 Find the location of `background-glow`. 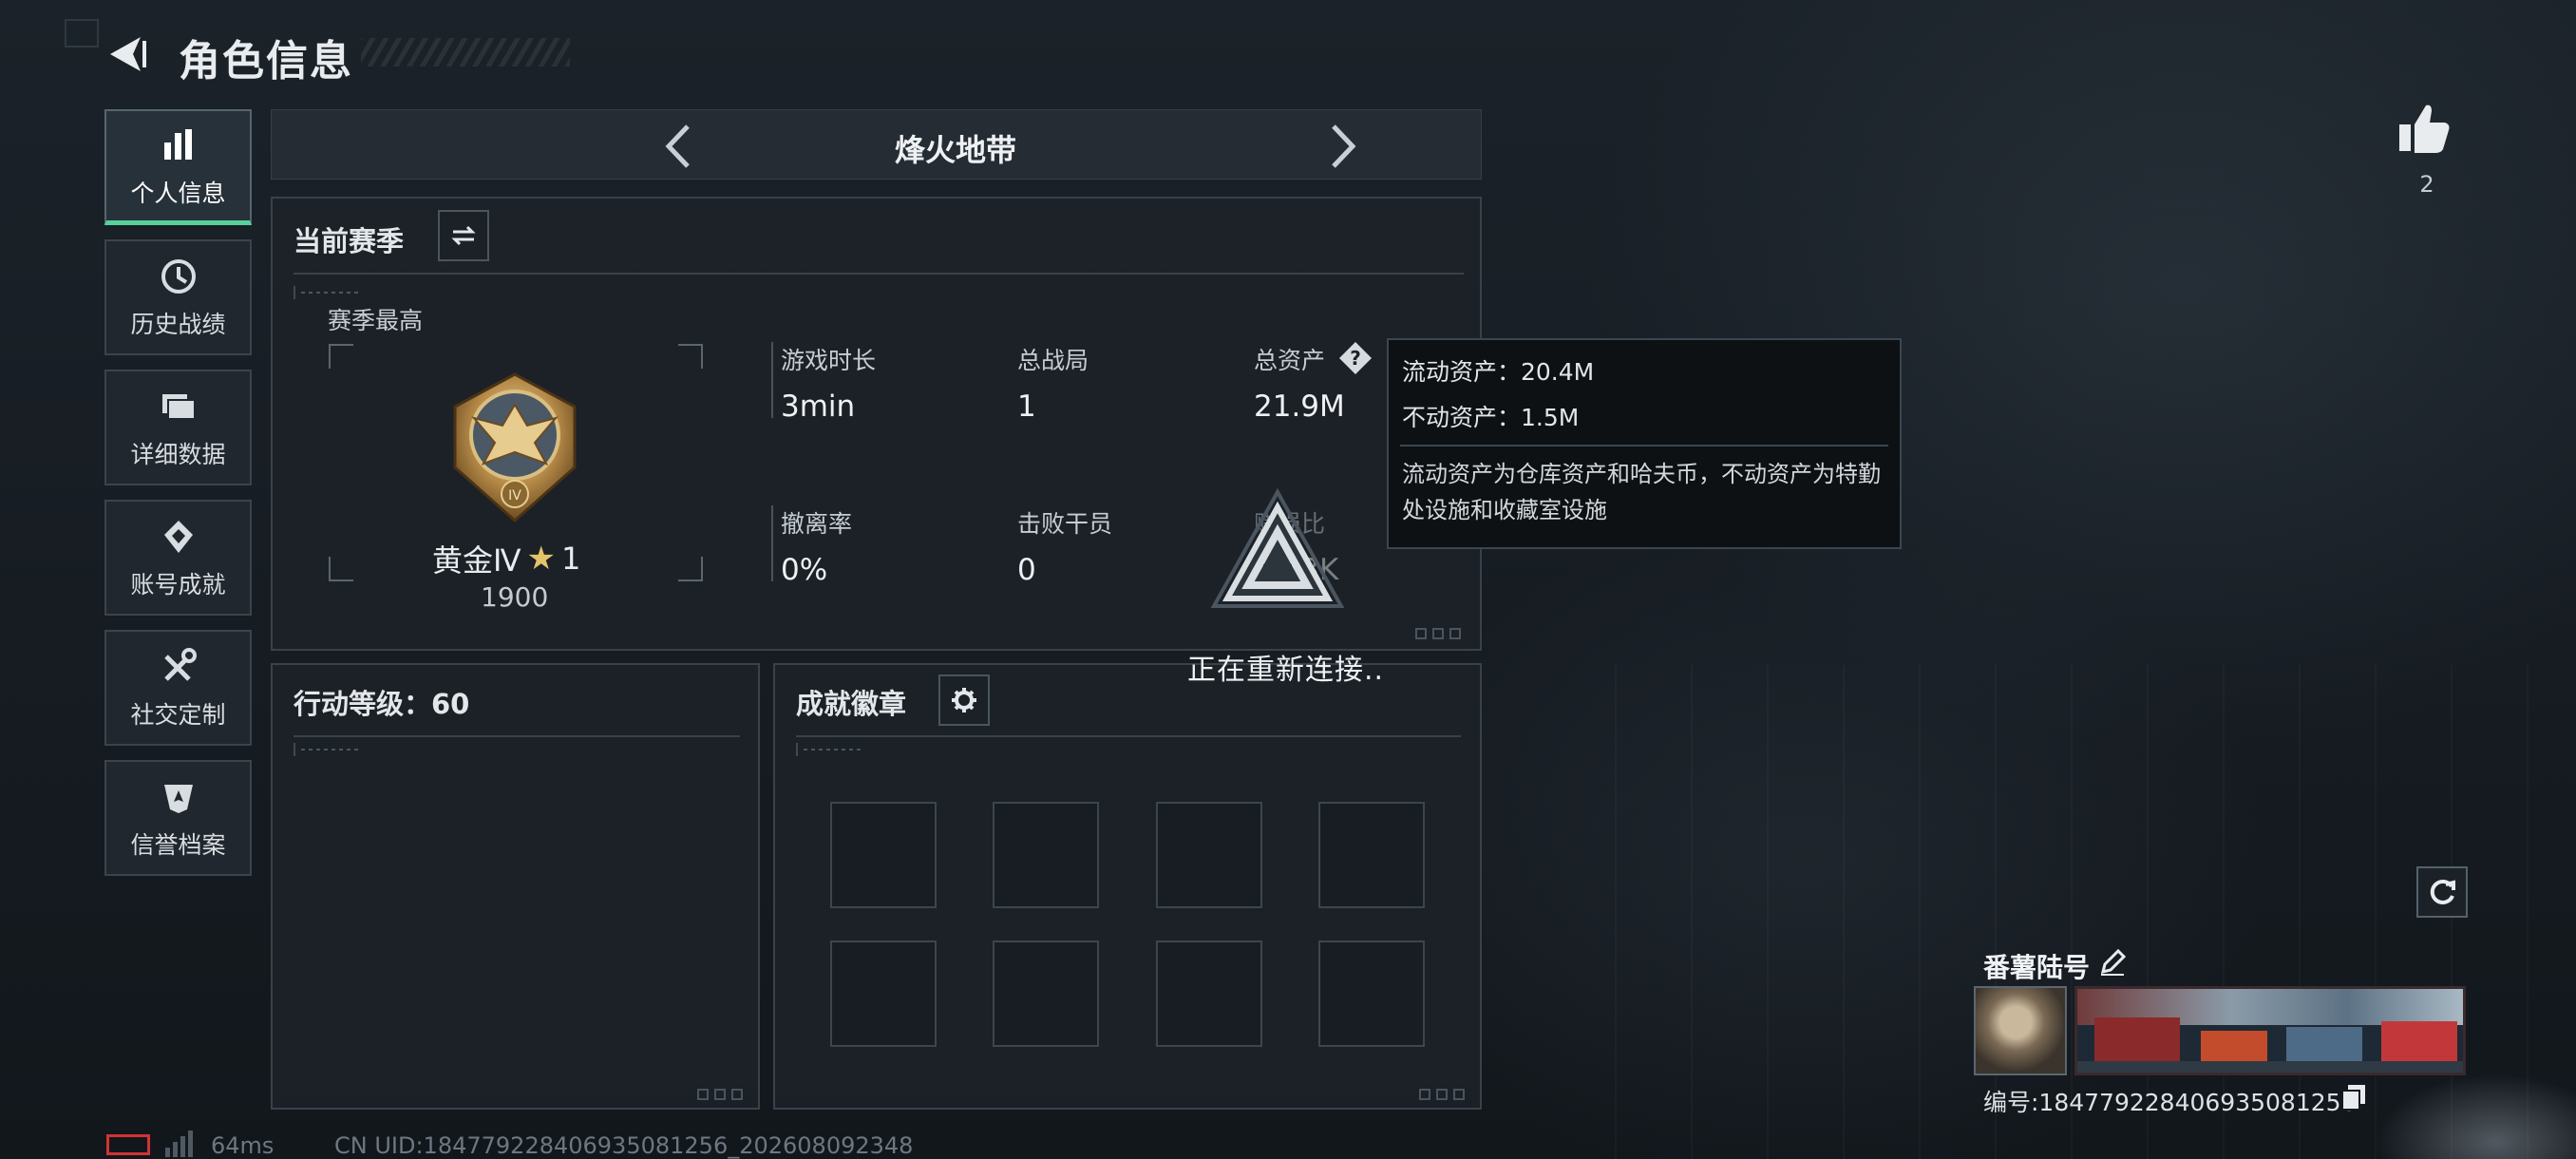

background-glow is located at coordinates (2475, 1116).